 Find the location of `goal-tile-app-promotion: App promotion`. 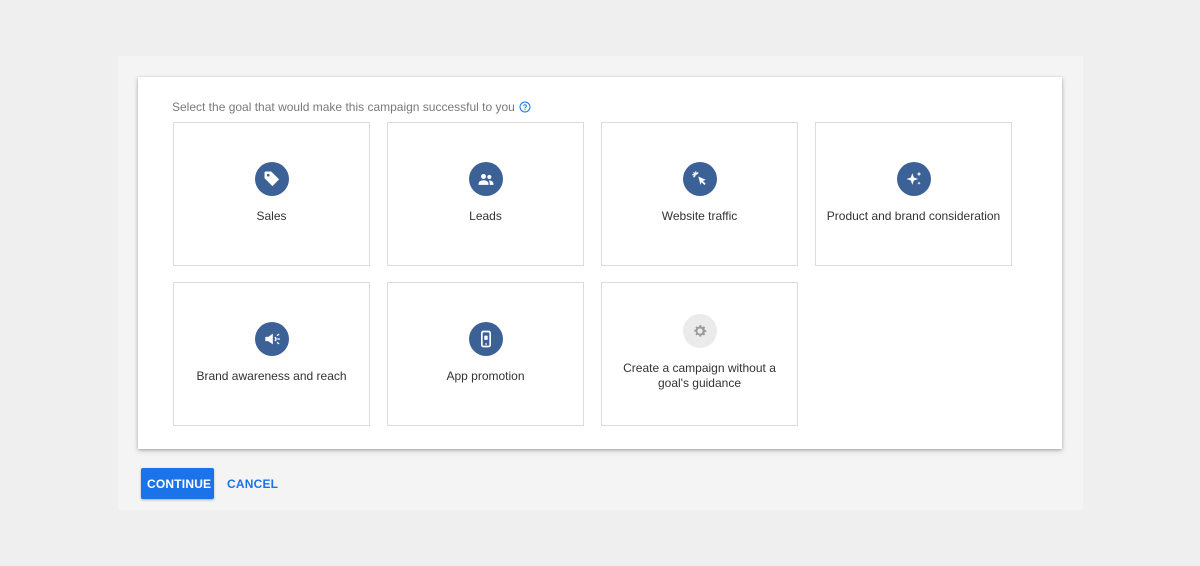

goal-tile-app-promotion: App promotion is located at coordinates (485, 354).